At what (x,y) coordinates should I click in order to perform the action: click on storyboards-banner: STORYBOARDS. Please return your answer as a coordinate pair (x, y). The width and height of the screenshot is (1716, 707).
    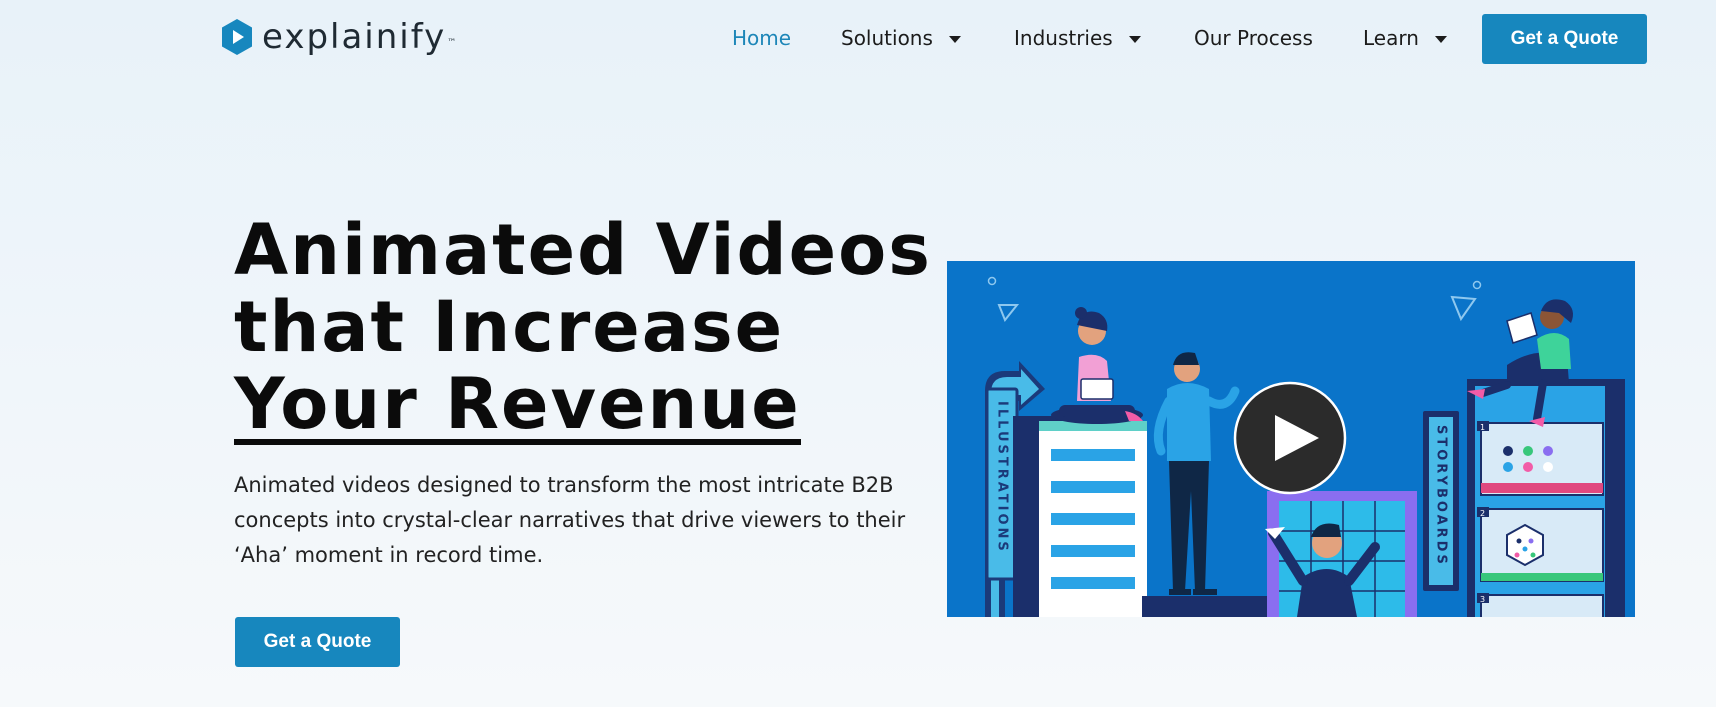
    Looking at the image, I should click on (1441, 501).